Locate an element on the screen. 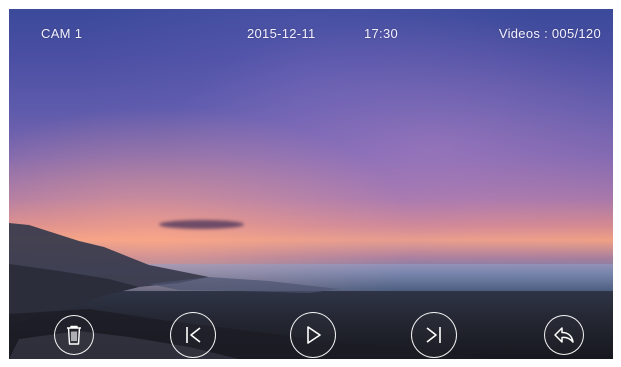 The width and height of the screenshot is (621, 367). delete-button is located at coordinates (74, 335).